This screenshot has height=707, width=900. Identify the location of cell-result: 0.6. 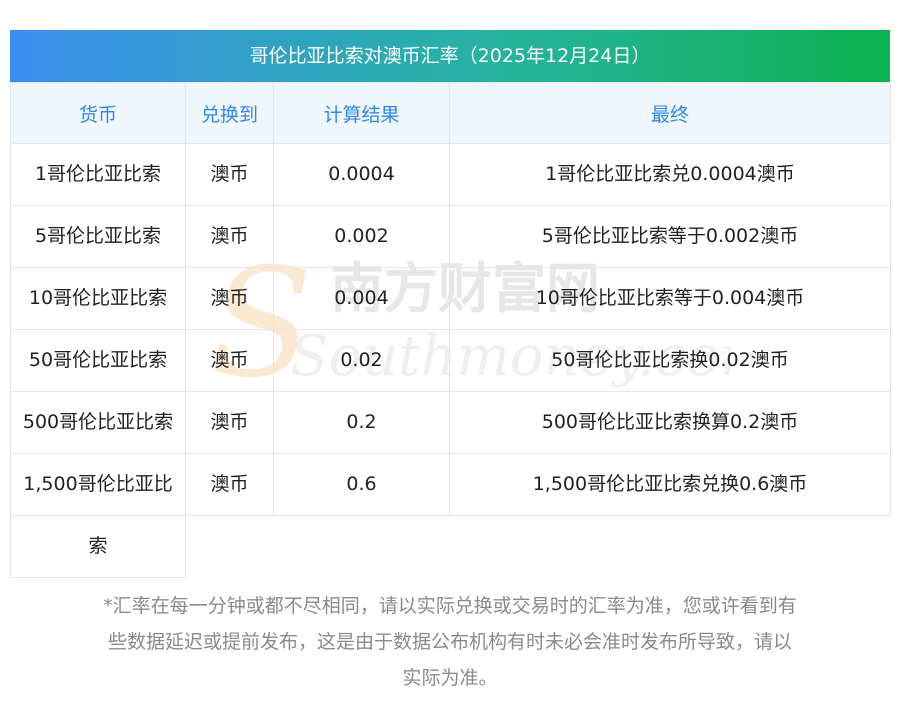
(361, 484).